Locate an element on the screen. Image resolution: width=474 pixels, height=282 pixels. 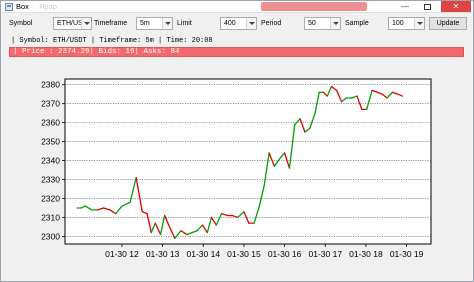
x-tick-label: 01-30 18 is located at coordinates (366, 254).